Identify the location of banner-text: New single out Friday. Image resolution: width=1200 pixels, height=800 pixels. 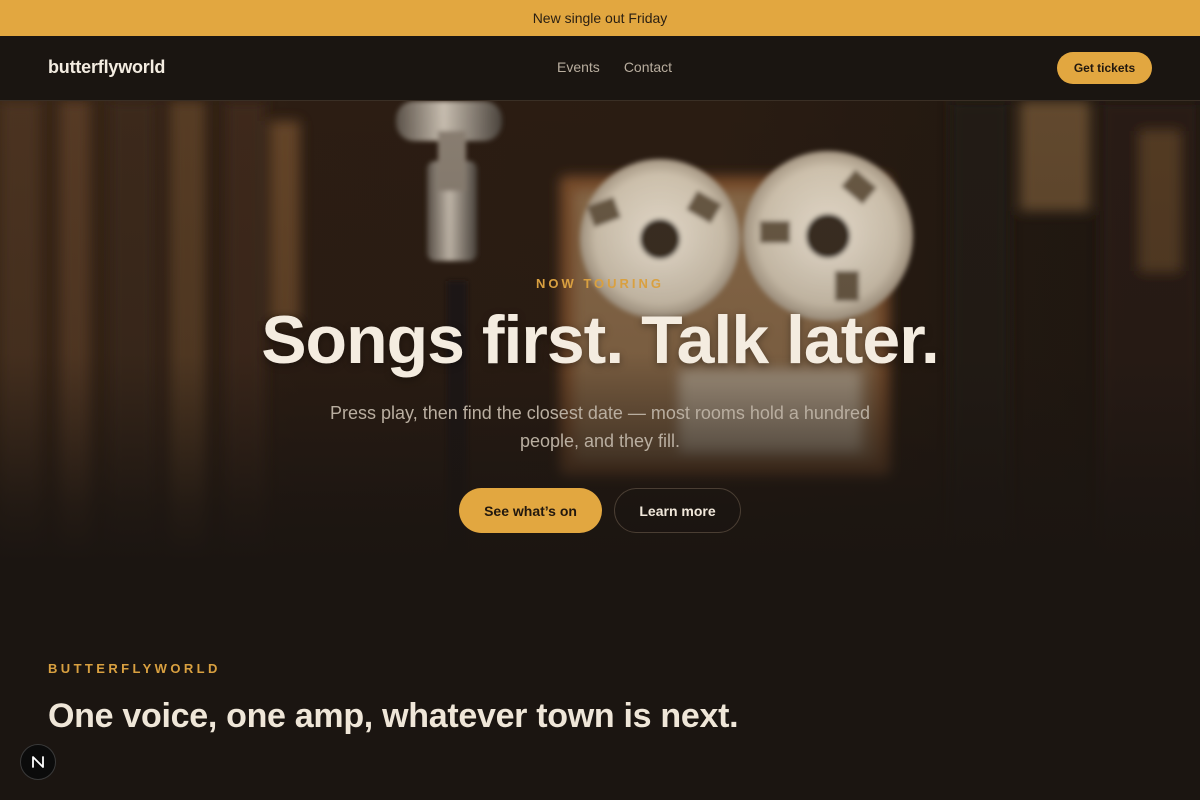
(600, 18).